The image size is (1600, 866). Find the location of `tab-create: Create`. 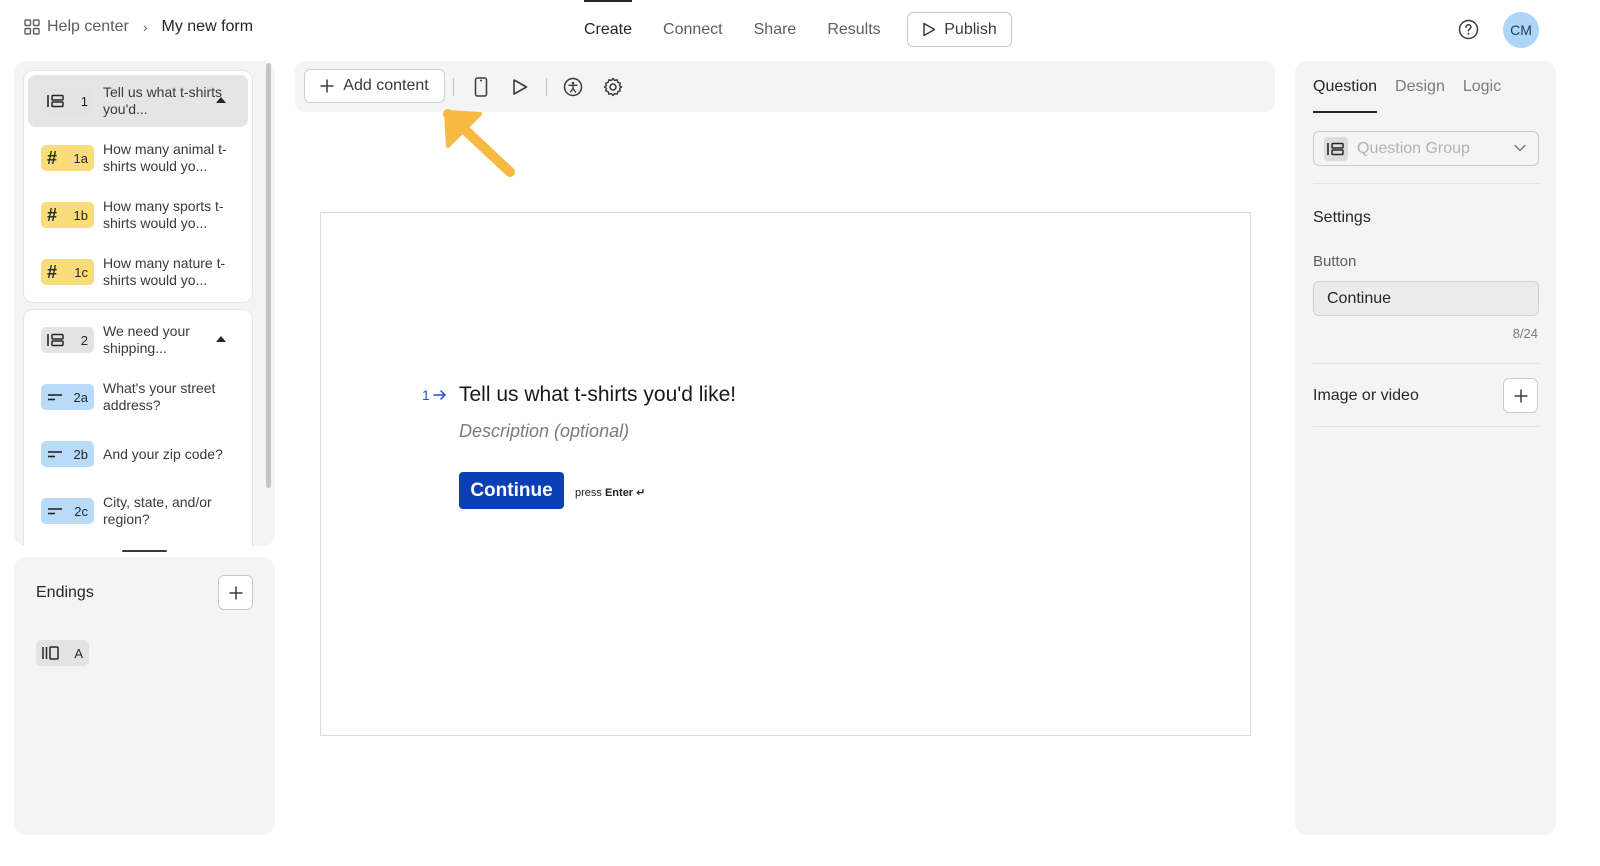

tab-create: Create is located at coordinates (608, 30).